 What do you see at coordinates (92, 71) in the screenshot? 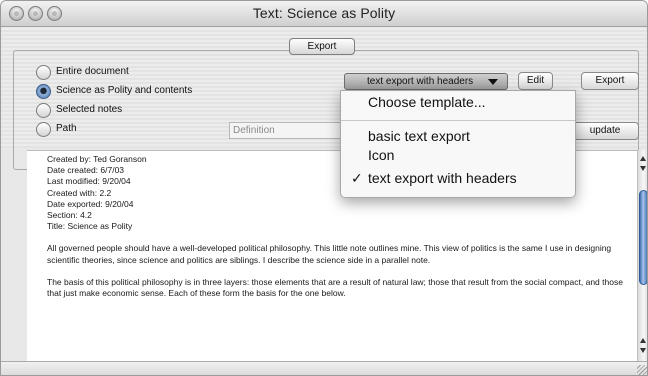
I see `radio-label: Entire document` at bounding box center [92, 71].